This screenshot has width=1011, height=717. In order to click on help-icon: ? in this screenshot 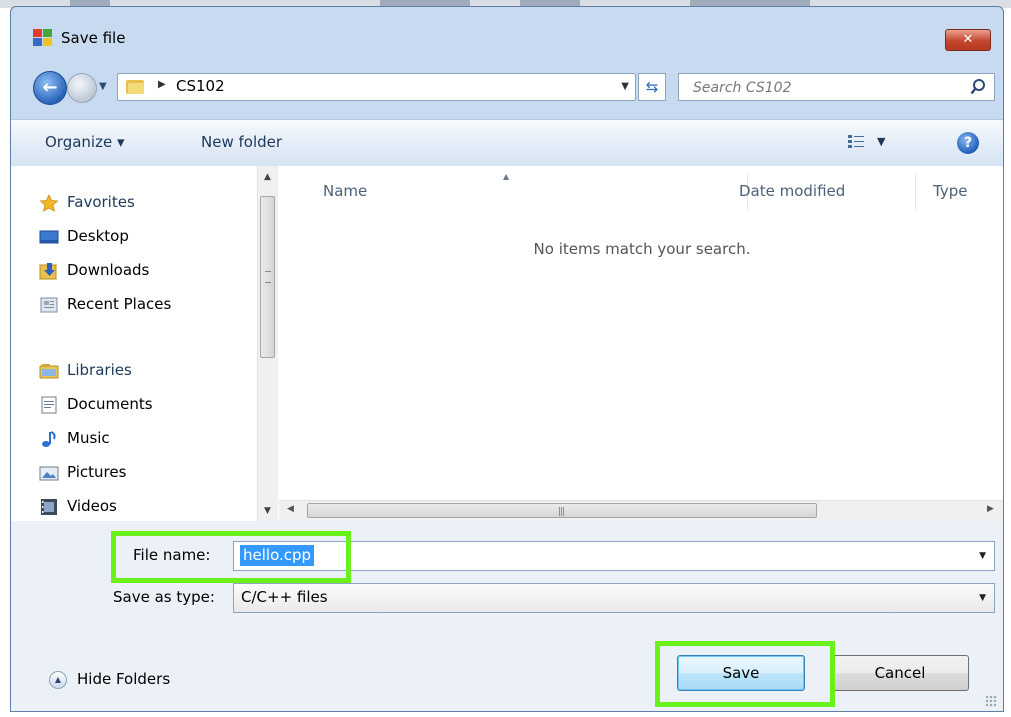, I will do `click(968, 143)`.